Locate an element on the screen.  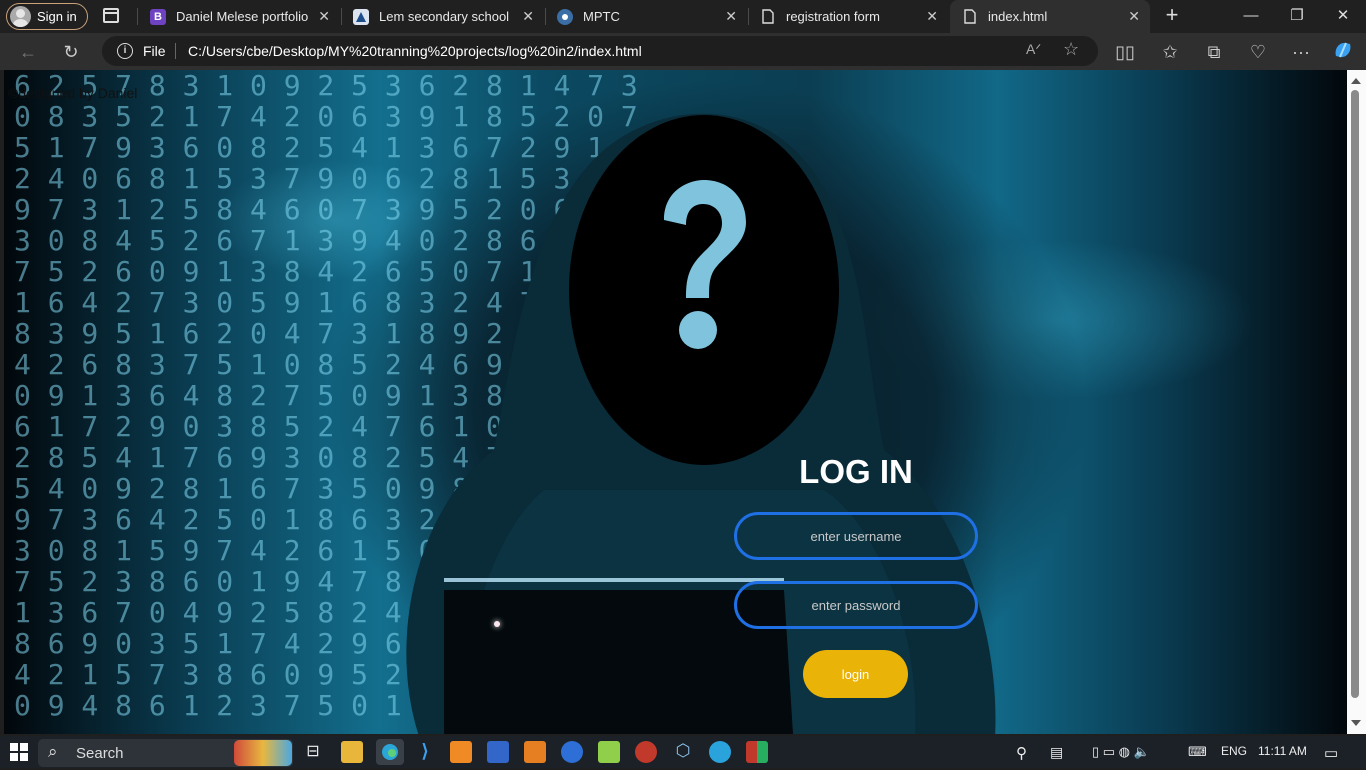
refresh-icon: ↻ is located at coordinates (71, 52).